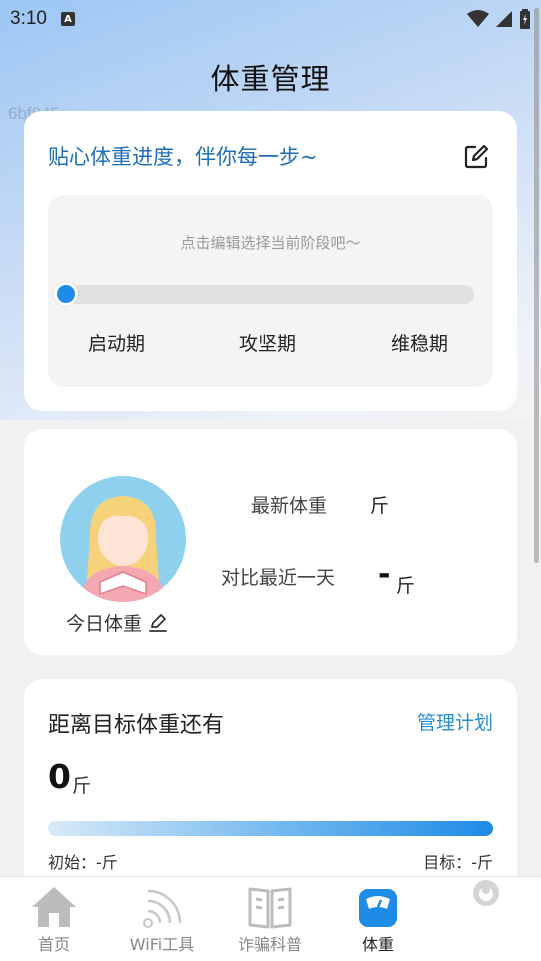 The height and width of the screenshot is (961, 541). What do you see at coordinates (28, 18) in the screenshot?
I see `status-time: 3:10` at bounding box center [28, 18].